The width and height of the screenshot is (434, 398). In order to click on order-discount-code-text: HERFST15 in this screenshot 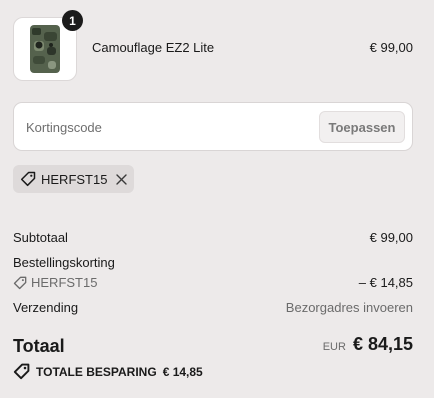, I will do `click(64, 282)`.